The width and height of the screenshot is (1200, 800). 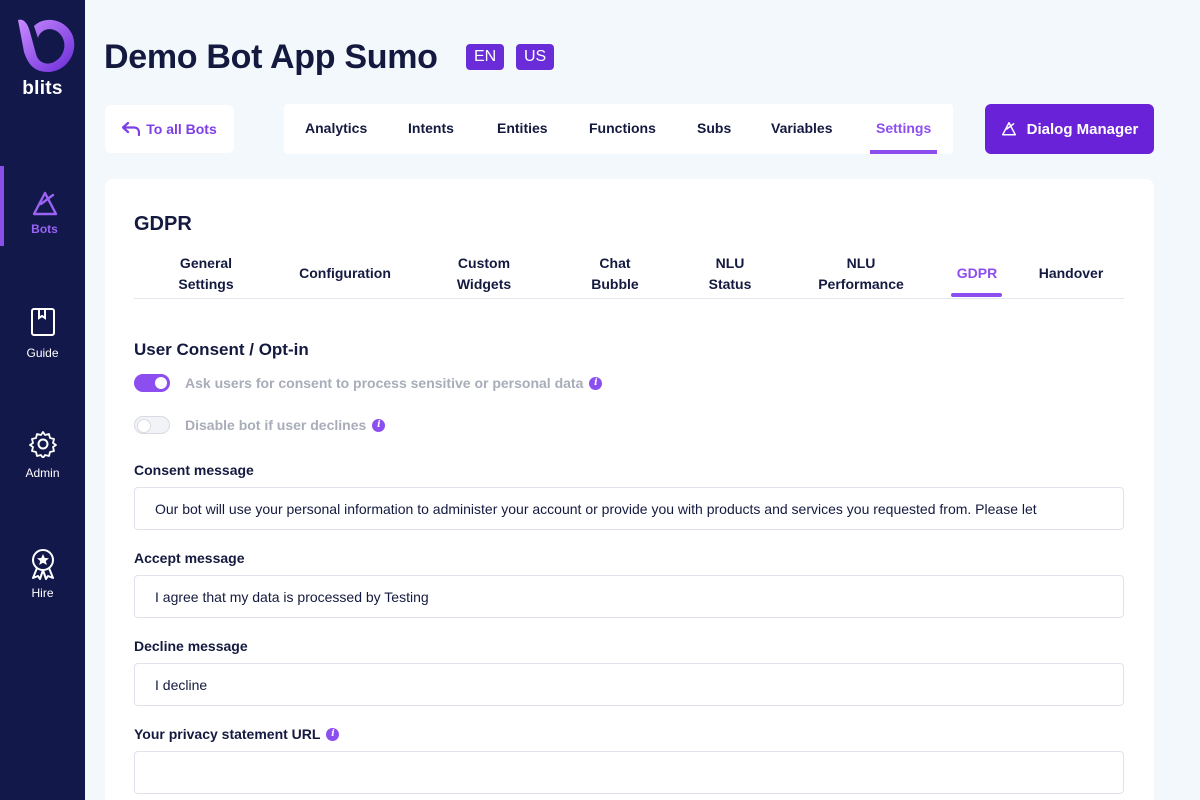 I want to click on sidebar-item-hire: Hire, so click(x=42, y=588).